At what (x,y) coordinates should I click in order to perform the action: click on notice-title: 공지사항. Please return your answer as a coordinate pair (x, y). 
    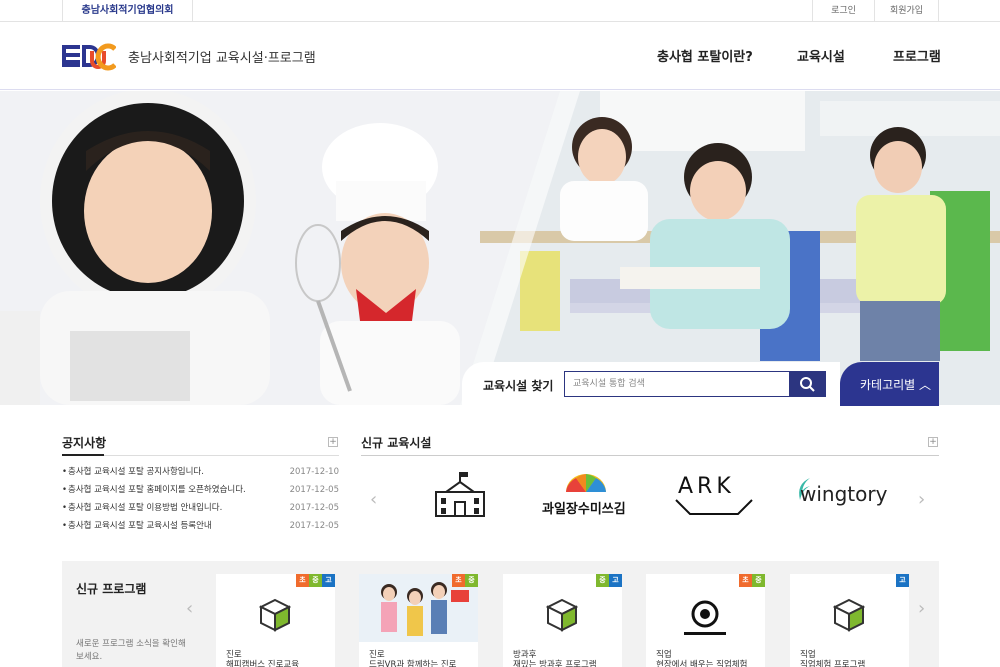
    Looking at the image, I should click on (84, 443).